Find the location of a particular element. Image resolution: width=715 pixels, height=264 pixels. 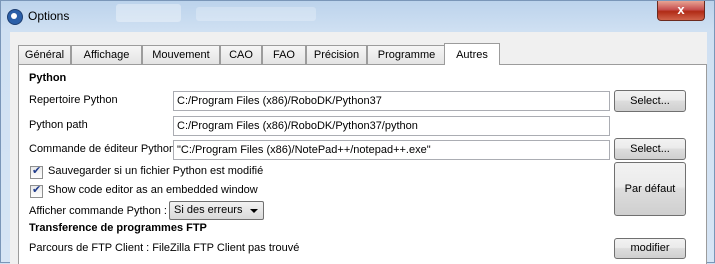

blurred-title-region is located at coordinates (148, 13).